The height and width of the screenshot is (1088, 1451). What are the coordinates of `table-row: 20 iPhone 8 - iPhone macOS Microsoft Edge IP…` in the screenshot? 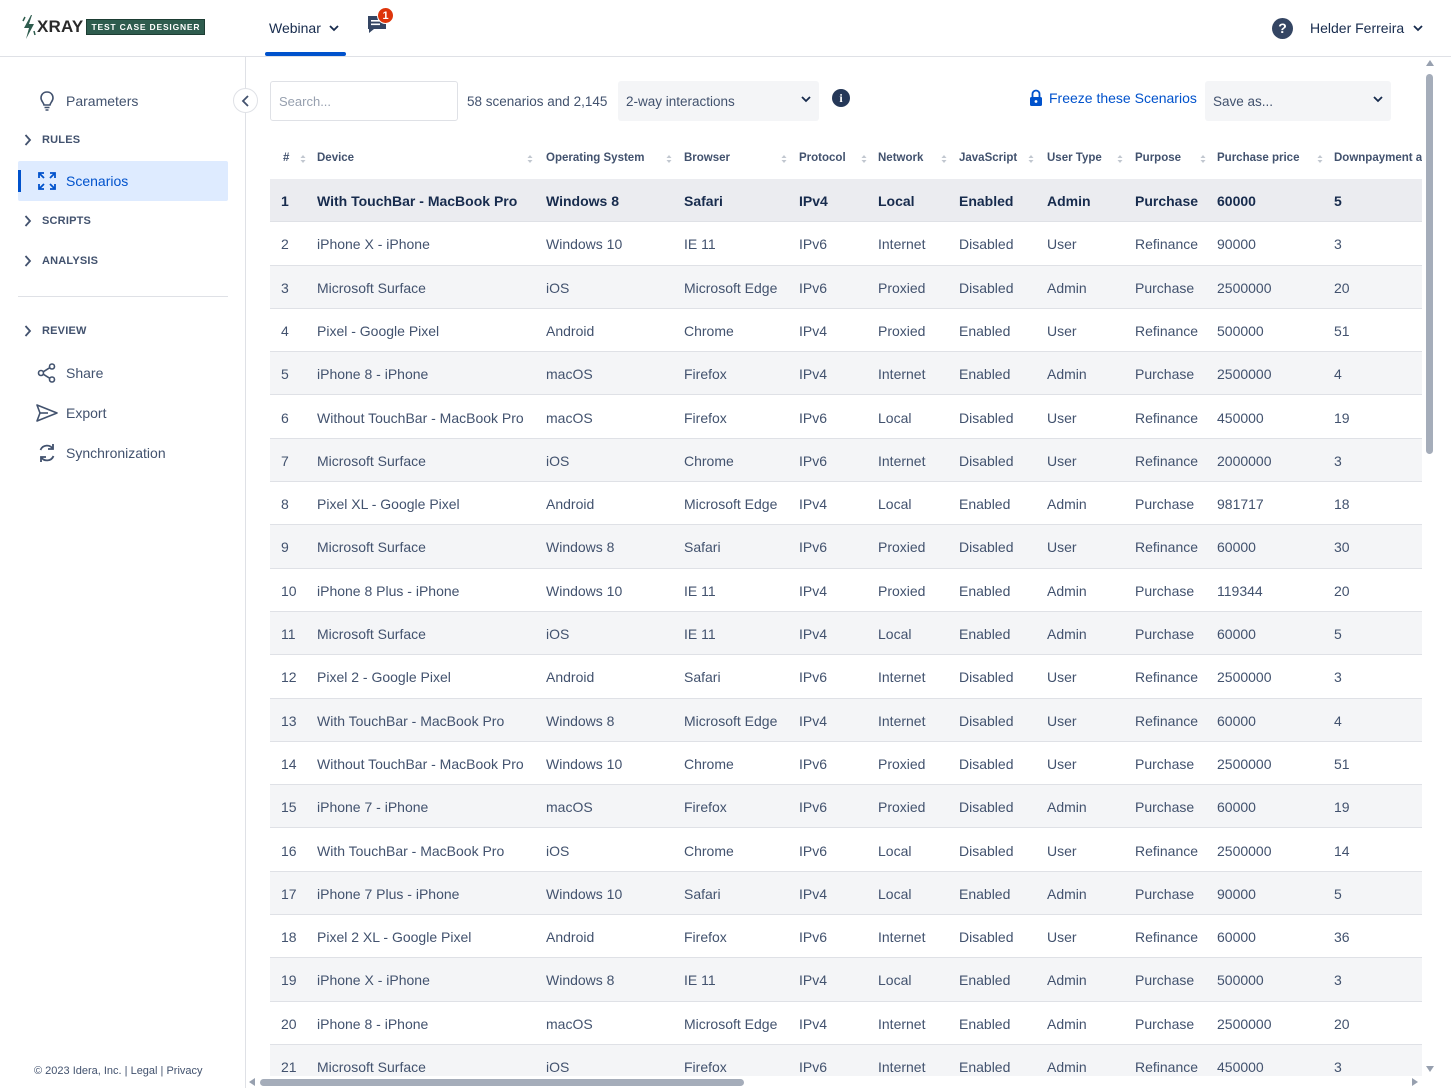 It's located at (846, 1023).